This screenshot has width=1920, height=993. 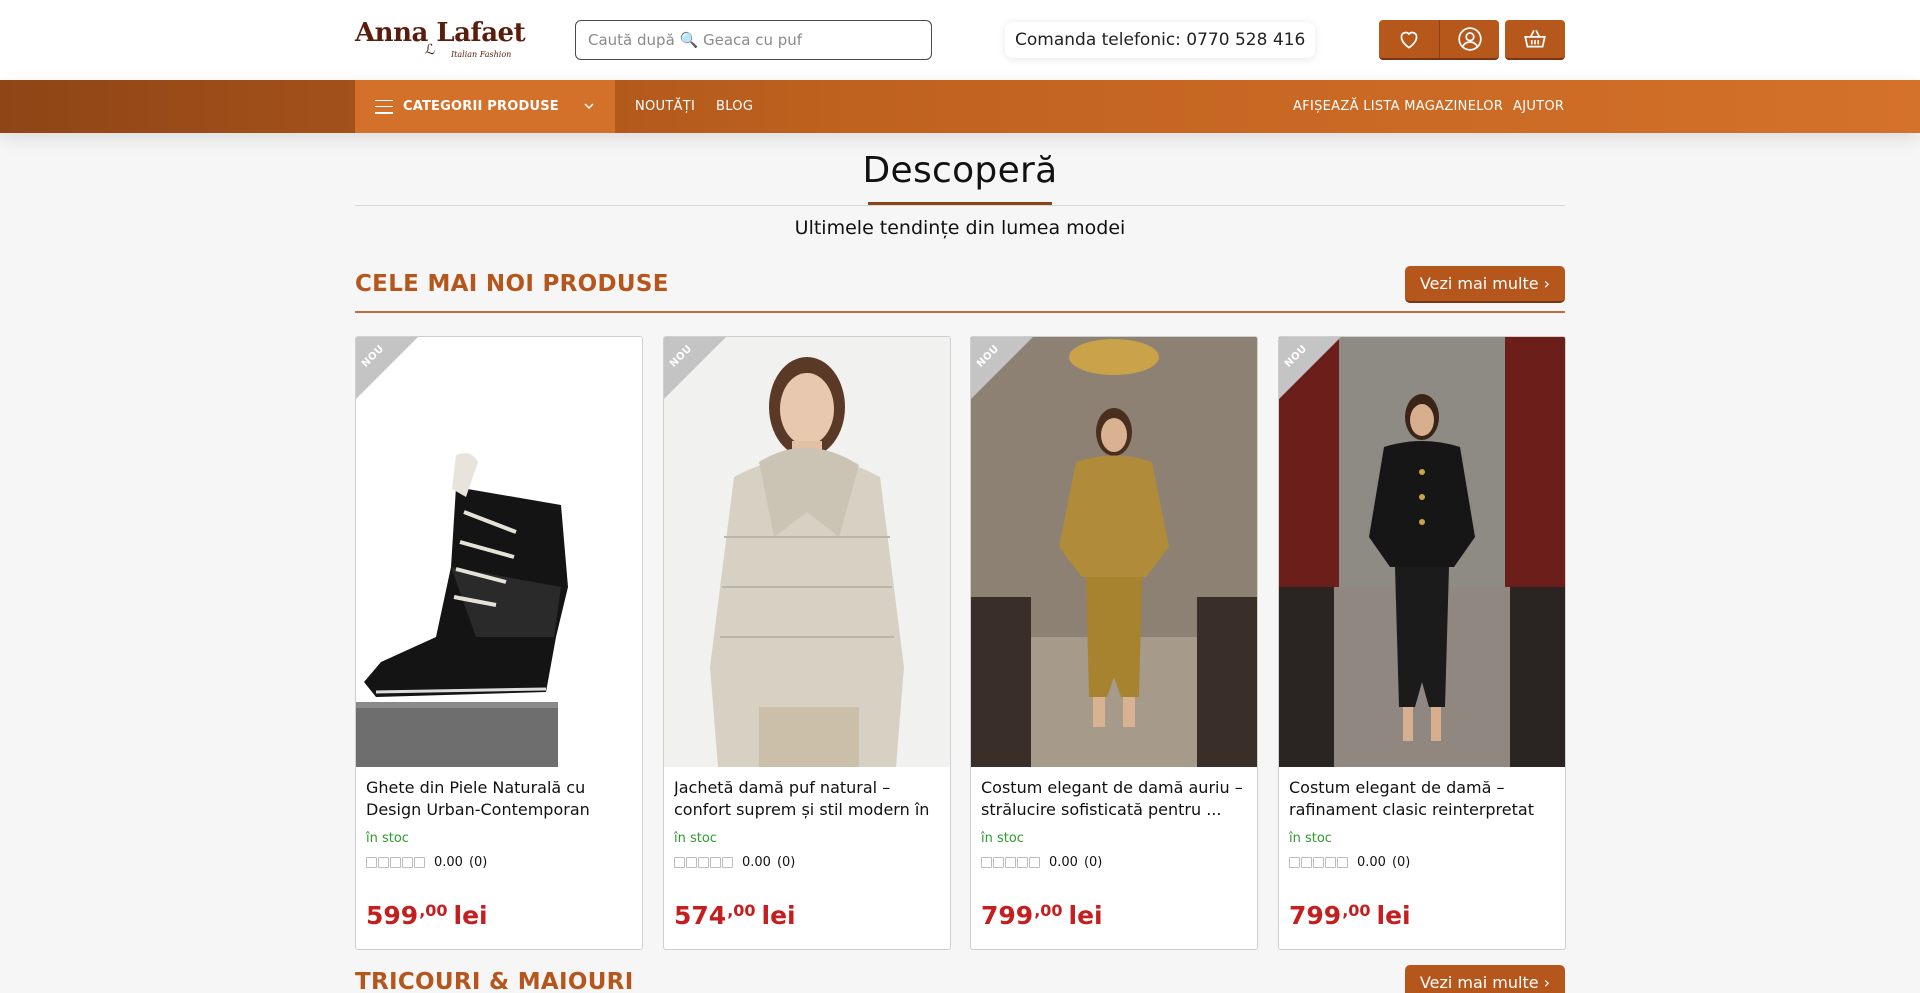 I want to click on logo-tagline: Italian Fashion, so click(x=481, y=54).